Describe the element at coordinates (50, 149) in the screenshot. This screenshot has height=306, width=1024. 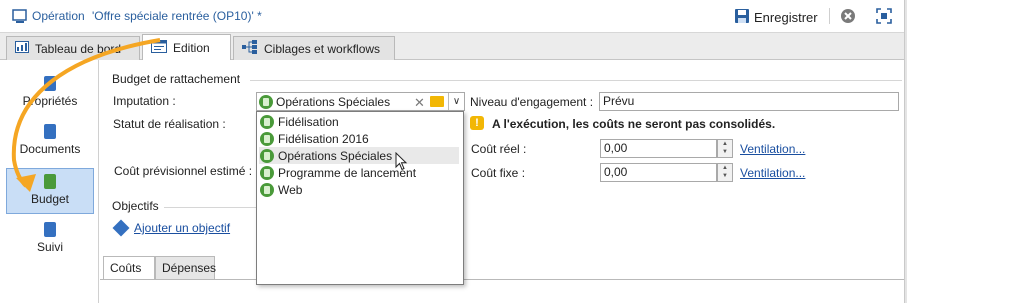
I see `nav-label: Documents` at that location.